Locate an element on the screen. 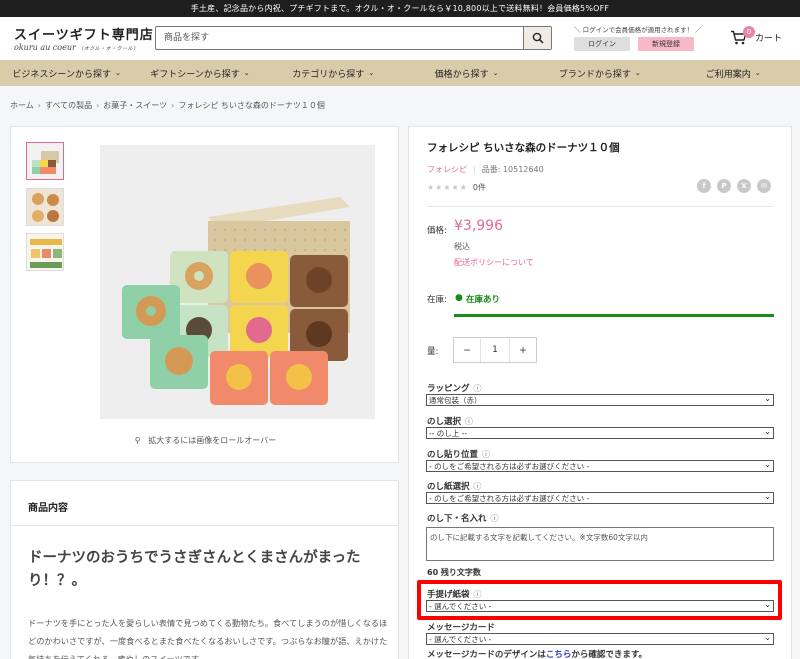 This screenshot has height=659, width=800. breadcrumb-home: ホーム is located at coordinates (22, 105).